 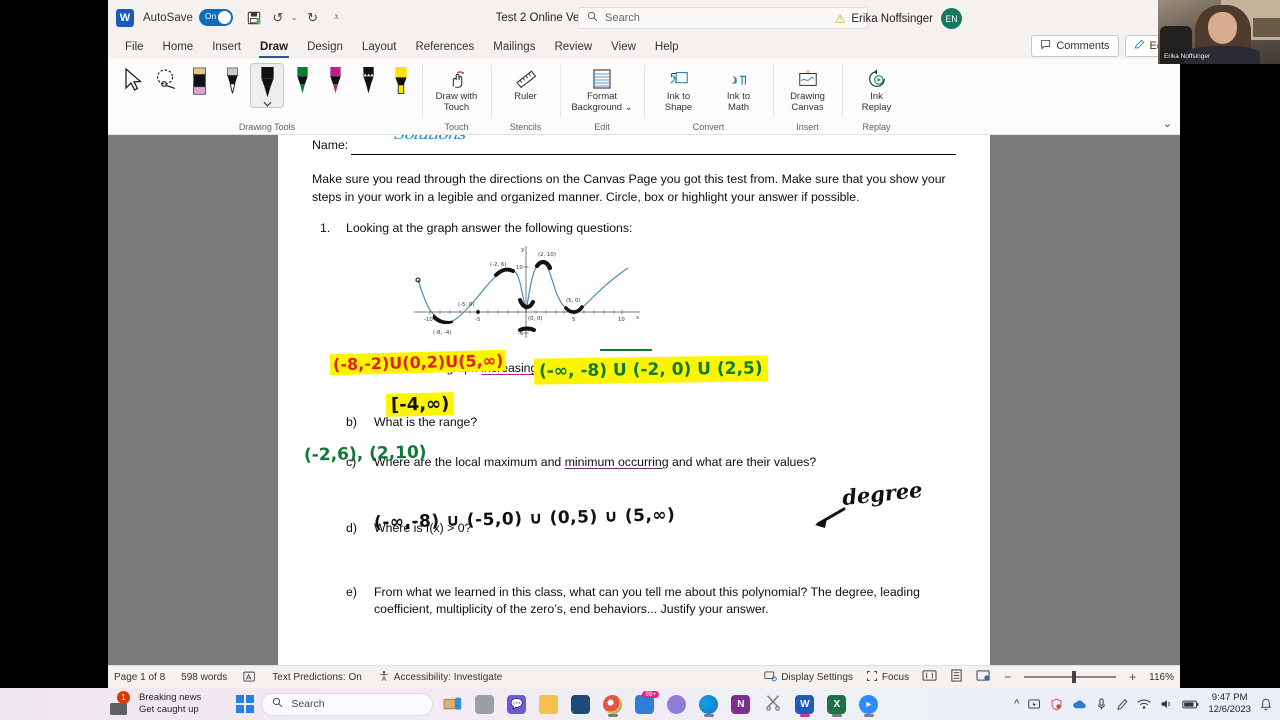 What do you see at coordinates (401, 81) in the screenshot?
I see `highlighter-yellow-tool` at bounding box center [401, 81].